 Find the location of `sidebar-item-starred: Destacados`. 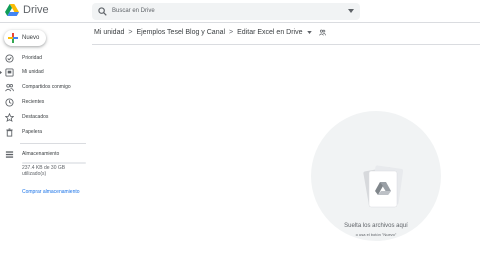

sidebar-item-starred: Destacados is located at coordinates (45, 118).